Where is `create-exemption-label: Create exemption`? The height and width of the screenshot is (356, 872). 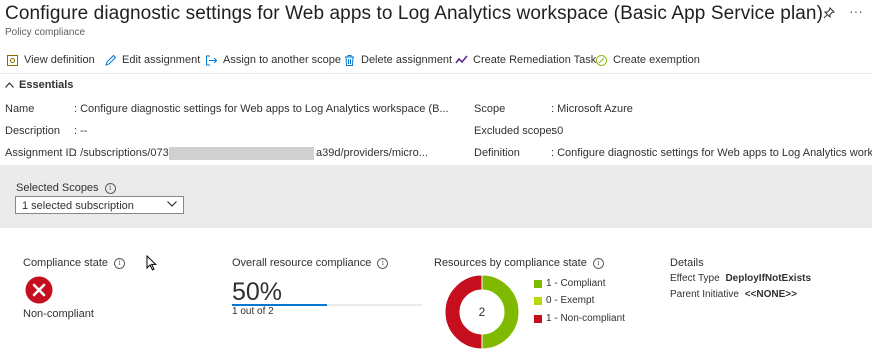
create-exemption-label: Create exemption is located at coordinates (656, 60).